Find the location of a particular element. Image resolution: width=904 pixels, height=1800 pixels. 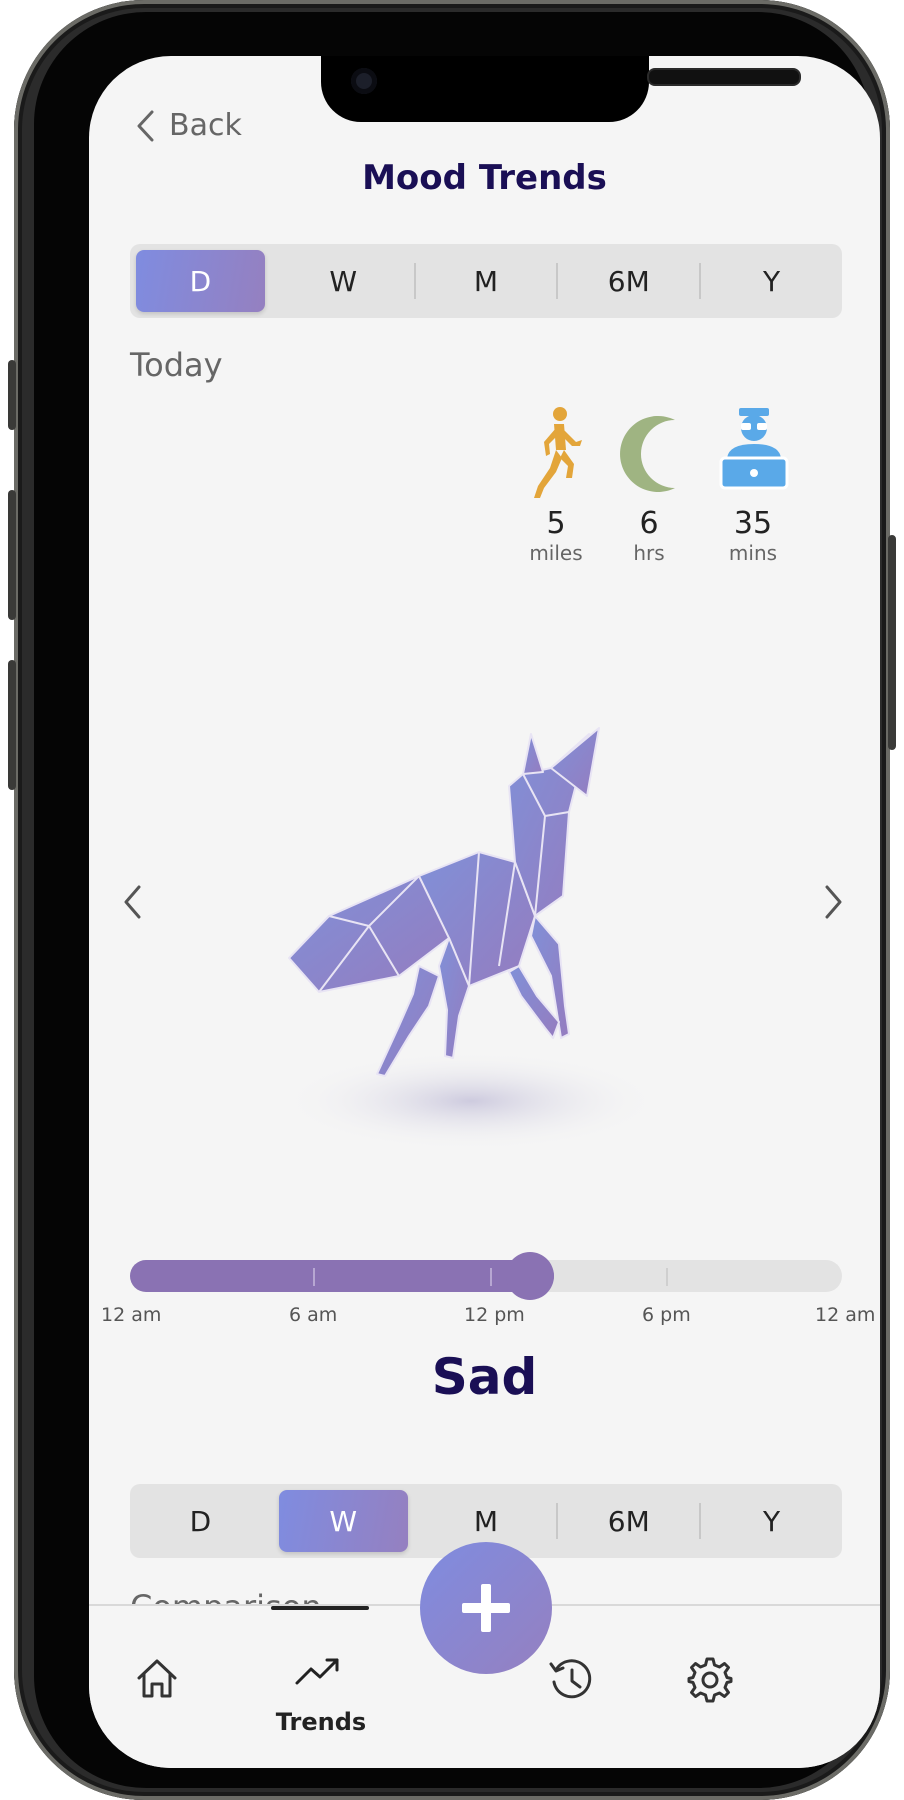

power-button is located at coordinates (892, 642).